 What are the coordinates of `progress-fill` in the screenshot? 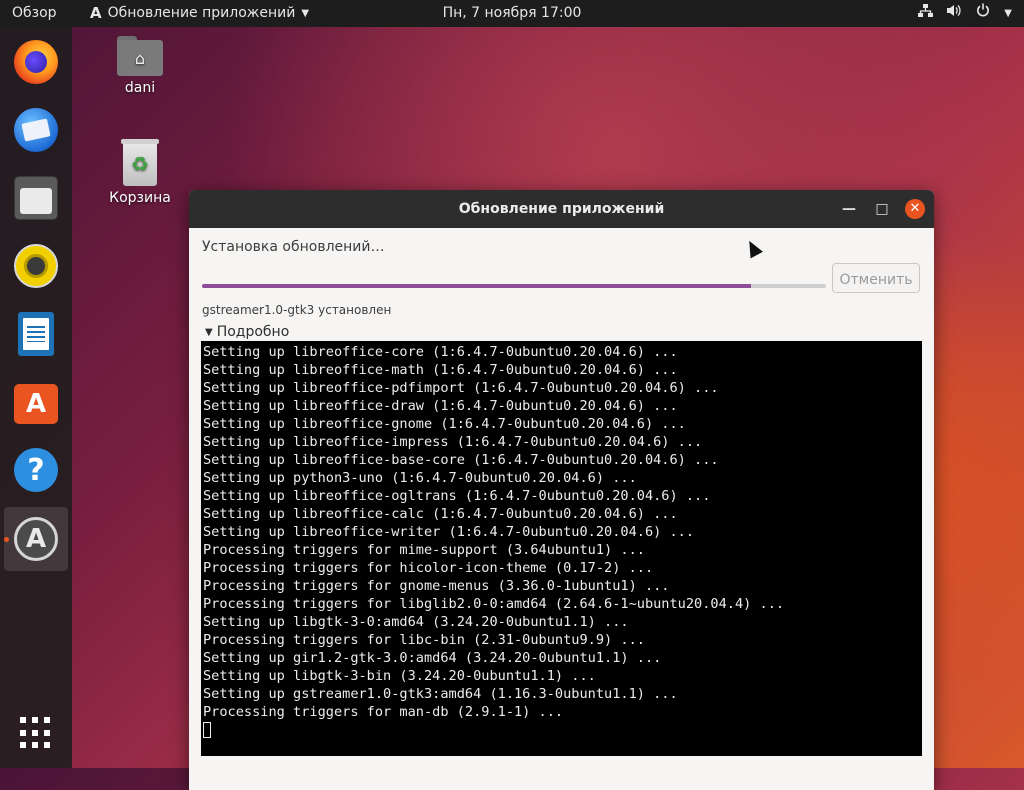 It's located at (477, 286).